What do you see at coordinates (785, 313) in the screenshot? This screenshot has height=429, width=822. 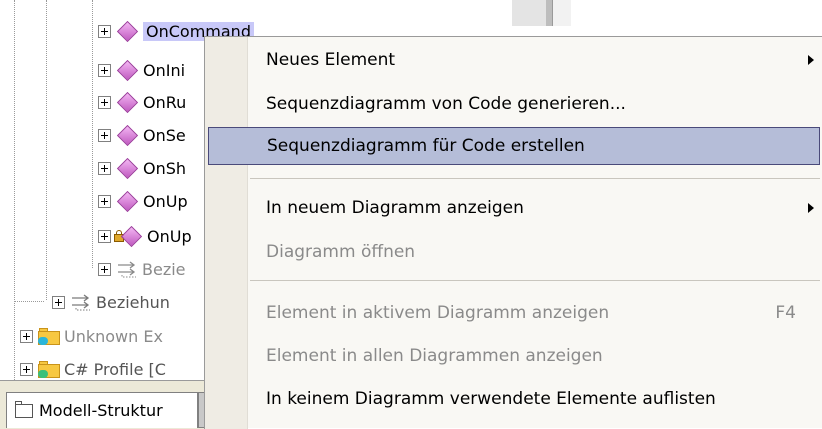 I see `menu-item-shortcut: F4` at bounding box center [785, 313].